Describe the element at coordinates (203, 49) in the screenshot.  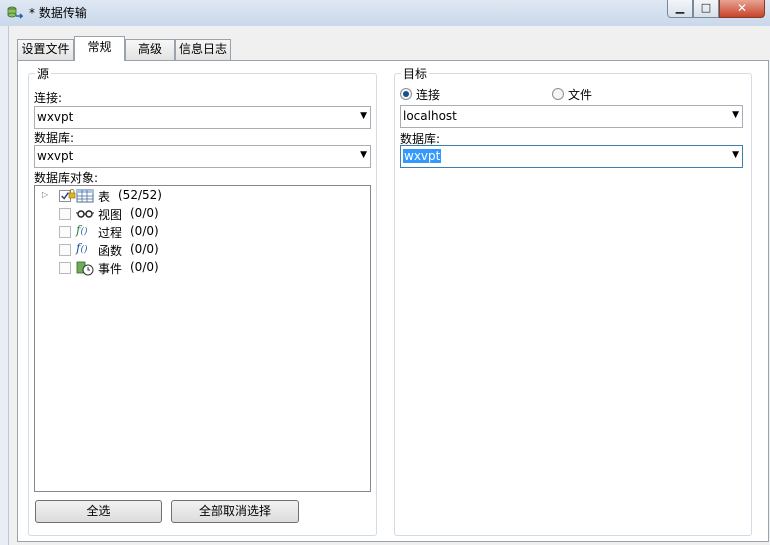
I see `tab-message-log: 信息日志` at that location.